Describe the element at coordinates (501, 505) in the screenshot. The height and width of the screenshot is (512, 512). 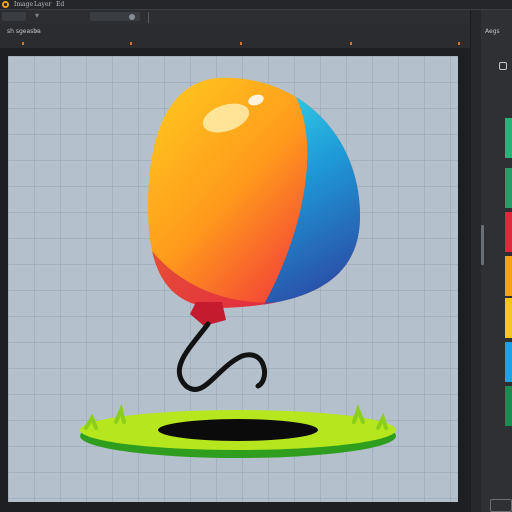
I see `panel-bottom-tab` at that location.